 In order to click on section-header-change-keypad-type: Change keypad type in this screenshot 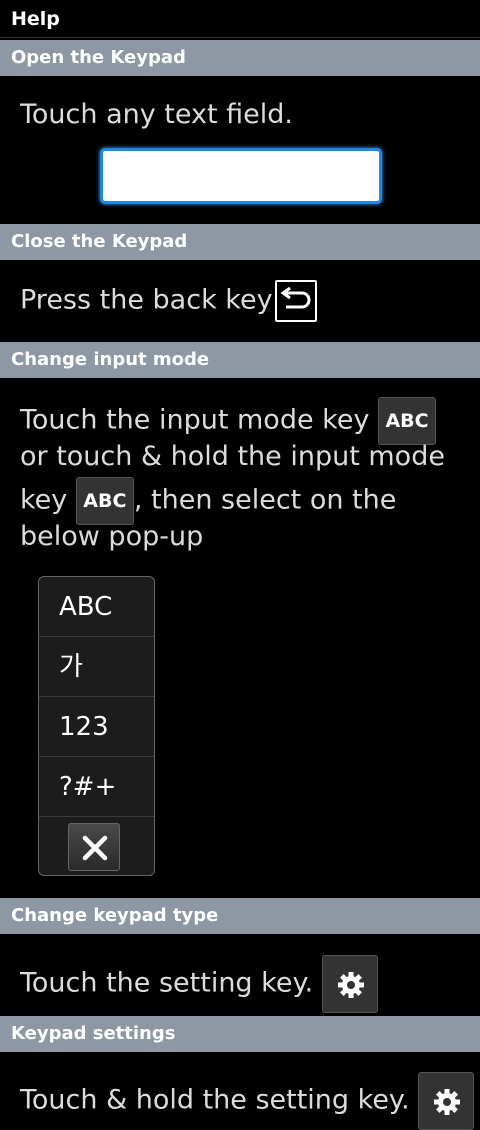, I will do `click(240, 916)`.